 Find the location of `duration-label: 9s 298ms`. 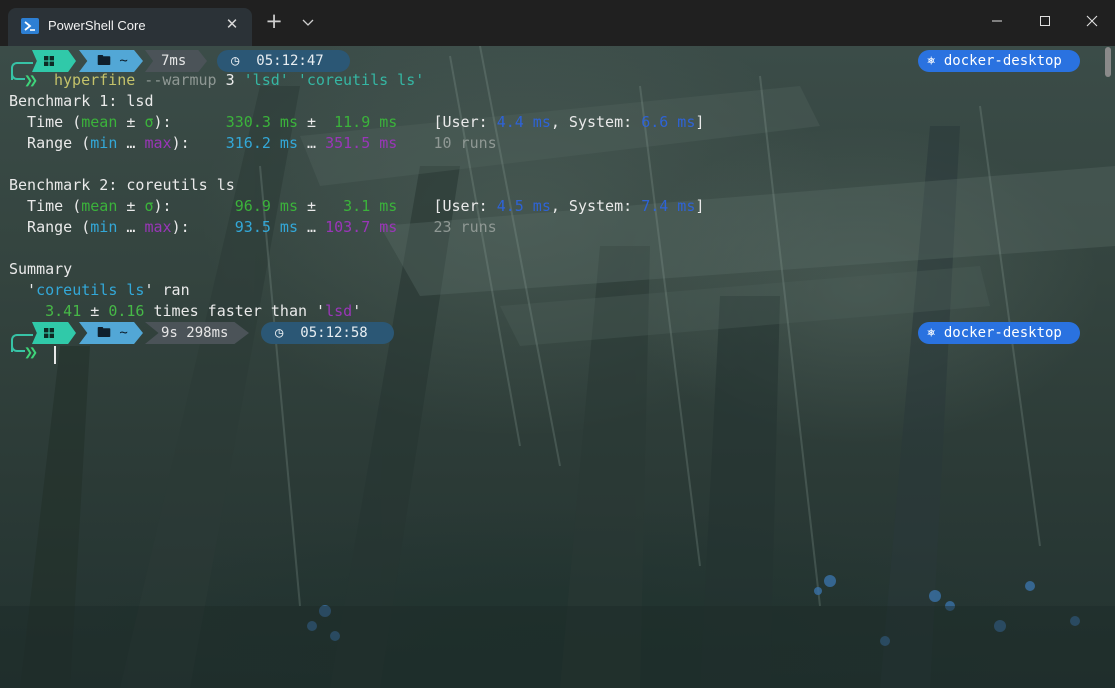

duration-label: 9s 298ms is located at coordinates (195, 333).